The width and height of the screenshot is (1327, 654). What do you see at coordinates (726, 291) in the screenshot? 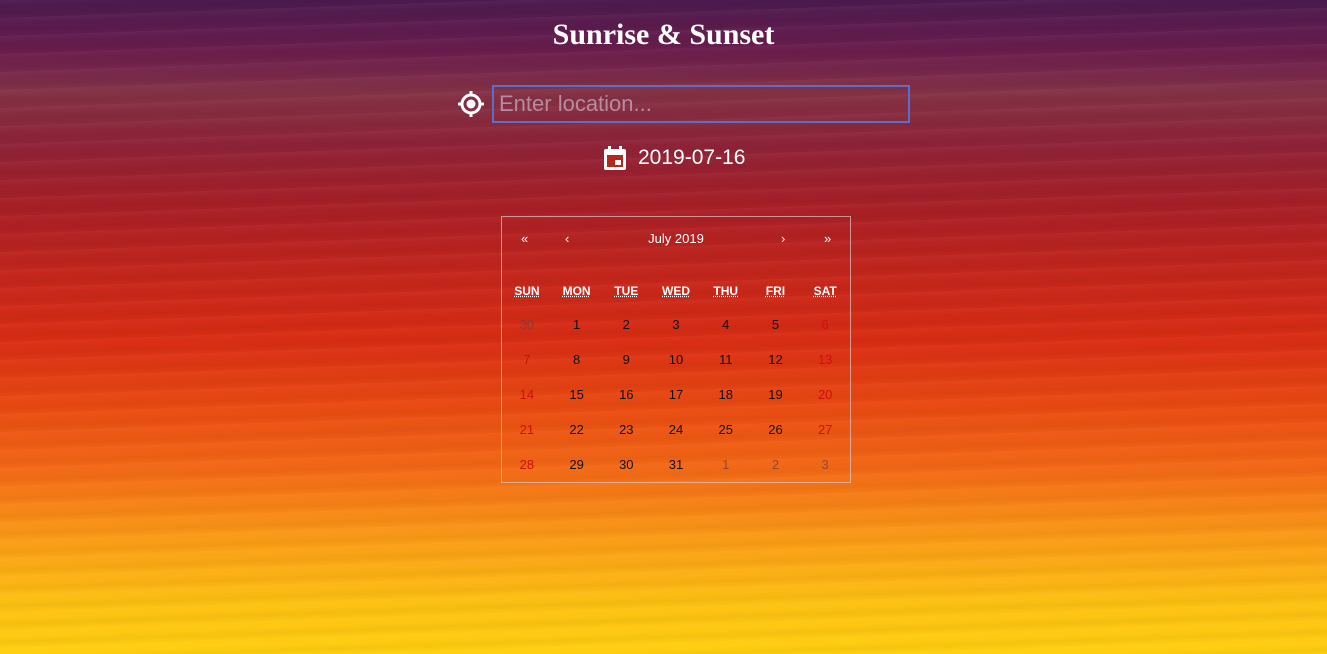
I see `weekday-thu: THU` at bounding box center [726, 291].